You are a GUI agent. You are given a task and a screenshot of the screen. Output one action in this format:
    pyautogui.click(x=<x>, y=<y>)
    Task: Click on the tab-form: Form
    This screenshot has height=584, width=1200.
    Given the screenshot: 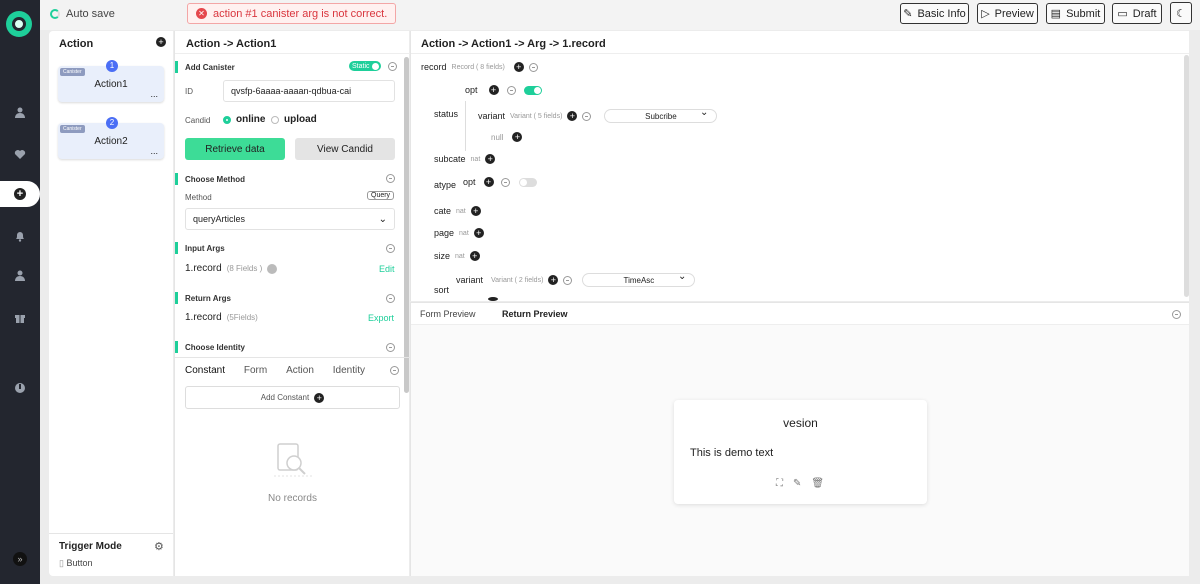 What is the action you would take?
    pyautogui.click(x=255, y=370)
    